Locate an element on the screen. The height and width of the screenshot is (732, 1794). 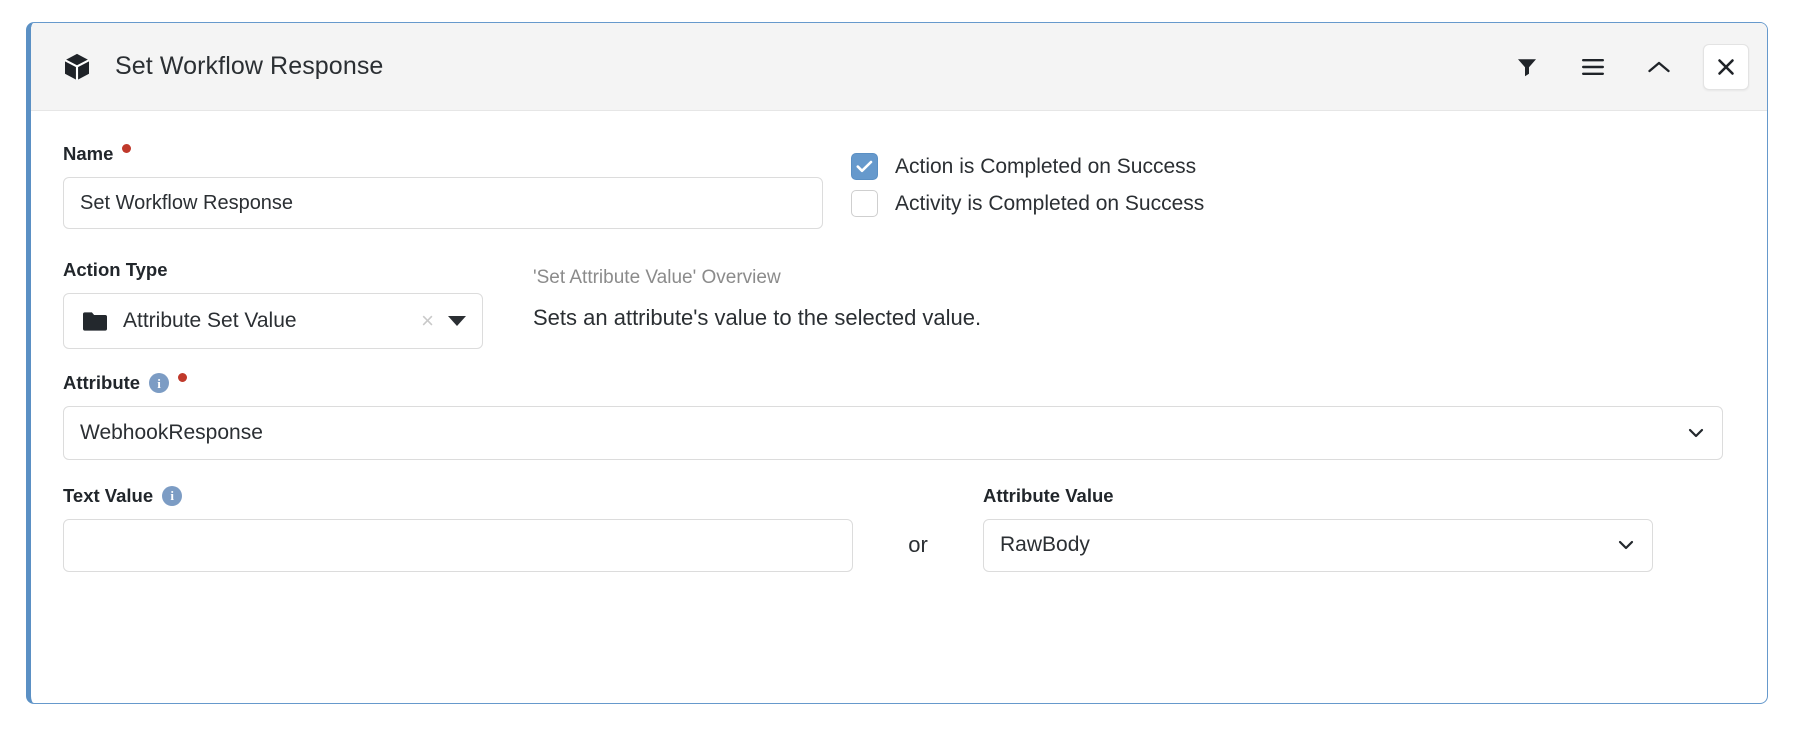
action-type-select: Attribute Set Value × is located at coordinates (273, 321).